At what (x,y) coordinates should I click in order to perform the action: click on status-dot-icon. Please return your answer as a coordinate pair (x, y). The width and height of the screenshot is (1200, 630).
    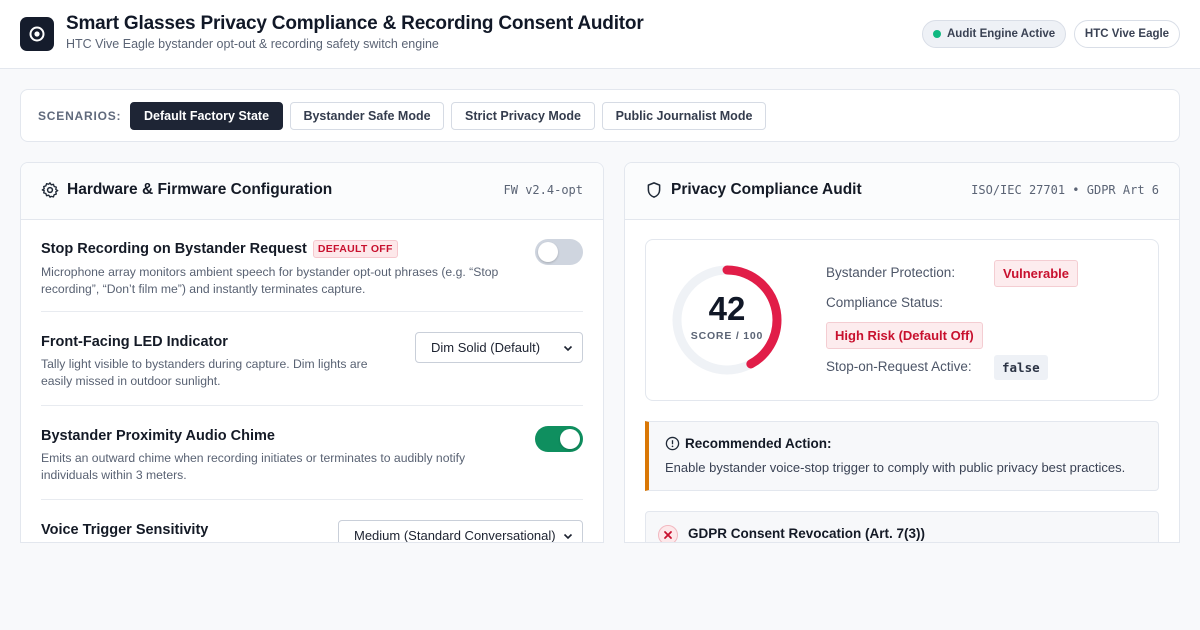
    Looking at the image, I should click on (937, 34).